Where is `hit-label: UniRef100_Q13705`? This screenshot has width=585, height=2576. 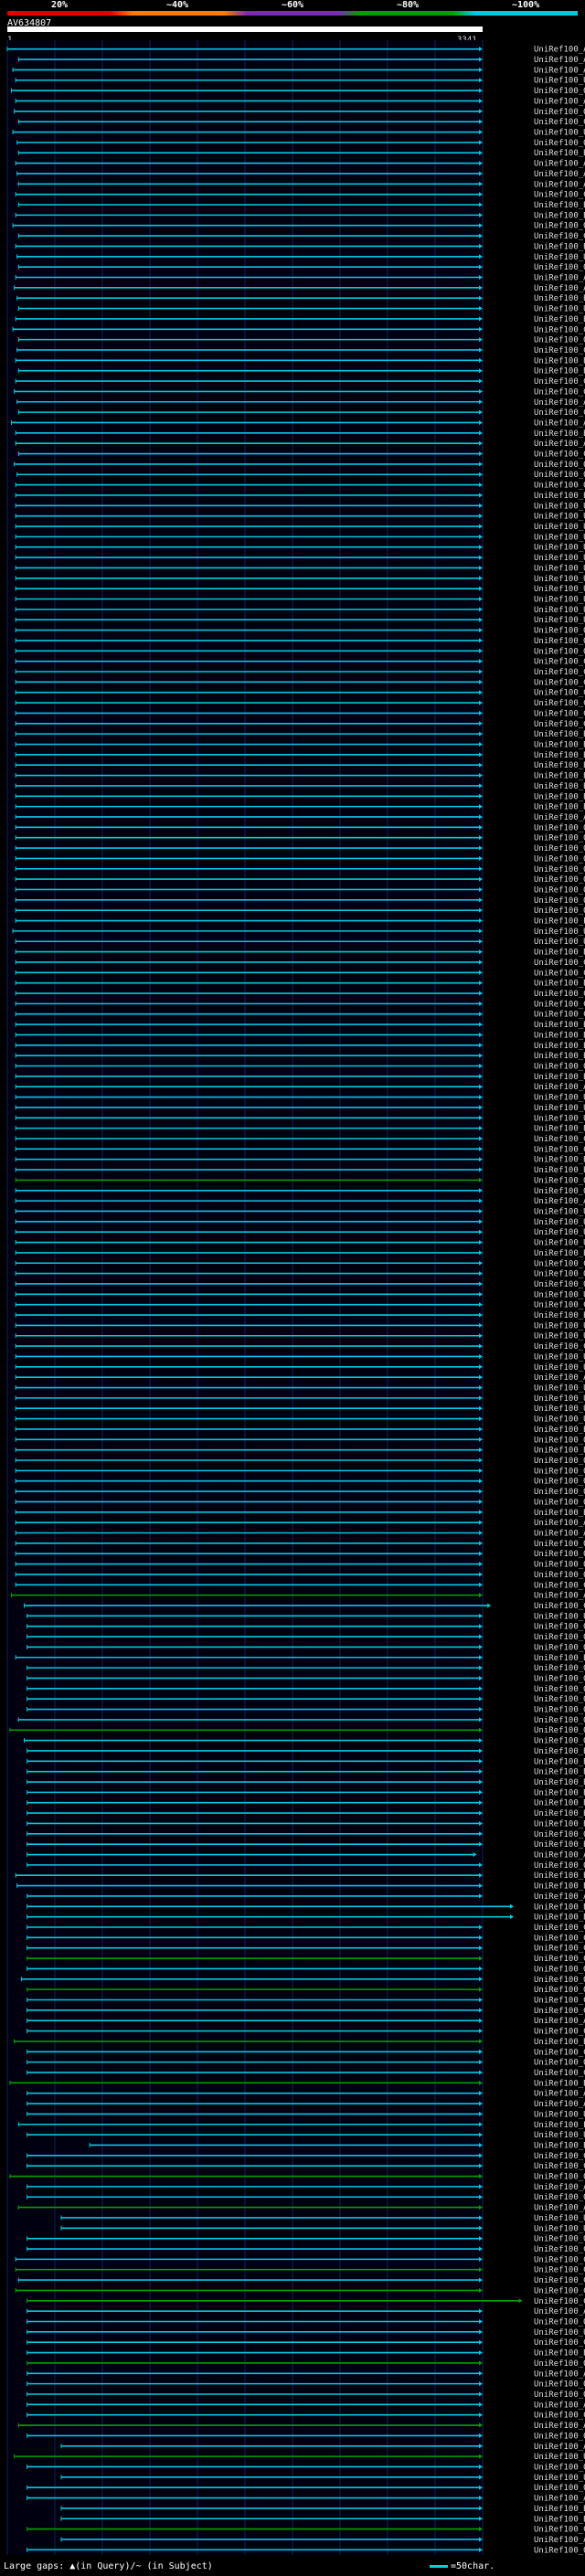
hit-label: UniRef100_Q13705 is located at coordinates (560, 890).